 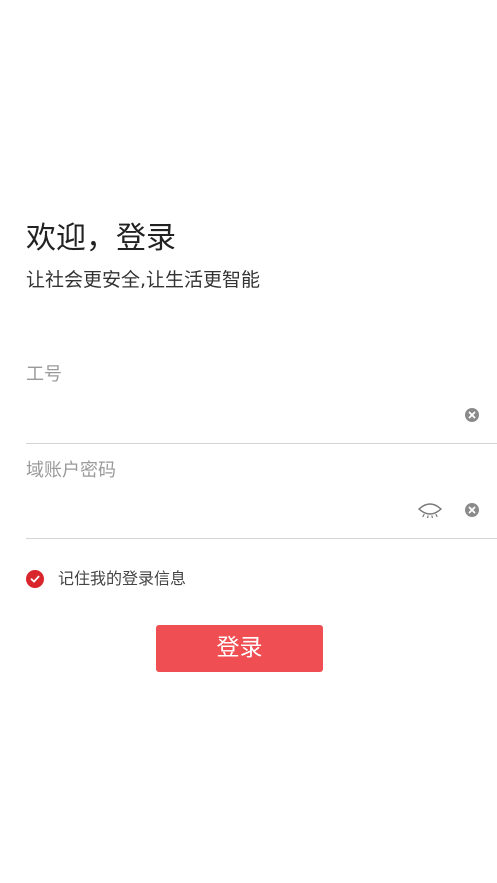 What do you see at coordinates (101, 238) in the screenshot?
I see `welcome-title: 欢迎，登录` at bounding box center [101, 238].